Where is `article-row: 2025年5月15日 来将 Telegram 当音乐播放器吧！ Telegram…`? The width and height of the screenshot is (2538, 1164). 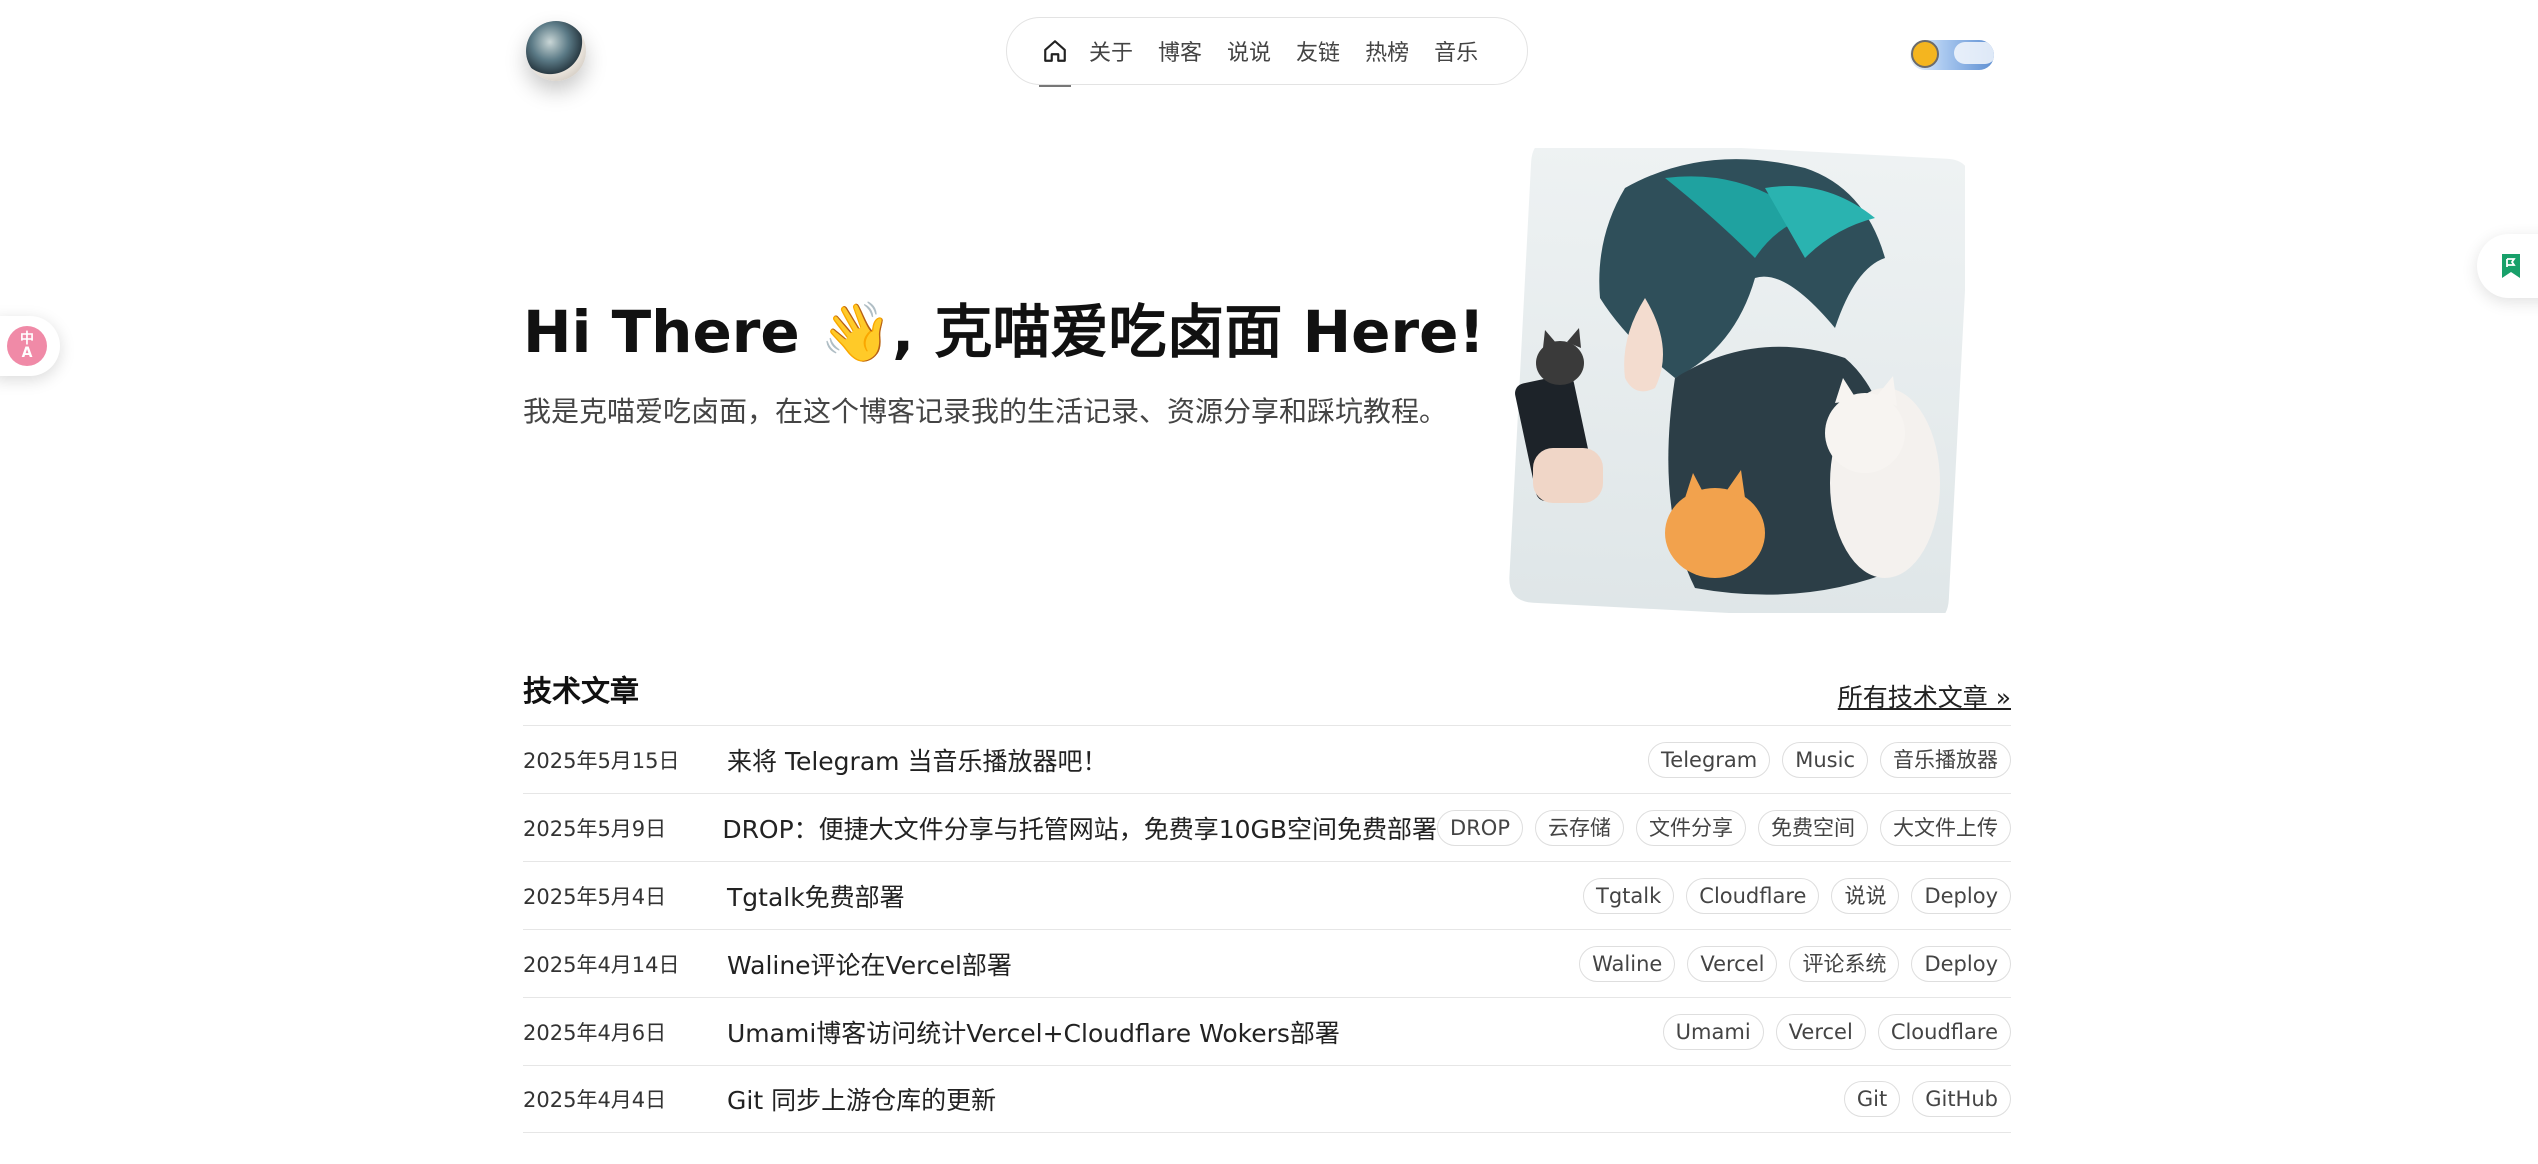 article-row: 2025年5月15日 来将 Telegram 当音乐播放器吧！ Telegram… is located at coordinates (1267, 759).